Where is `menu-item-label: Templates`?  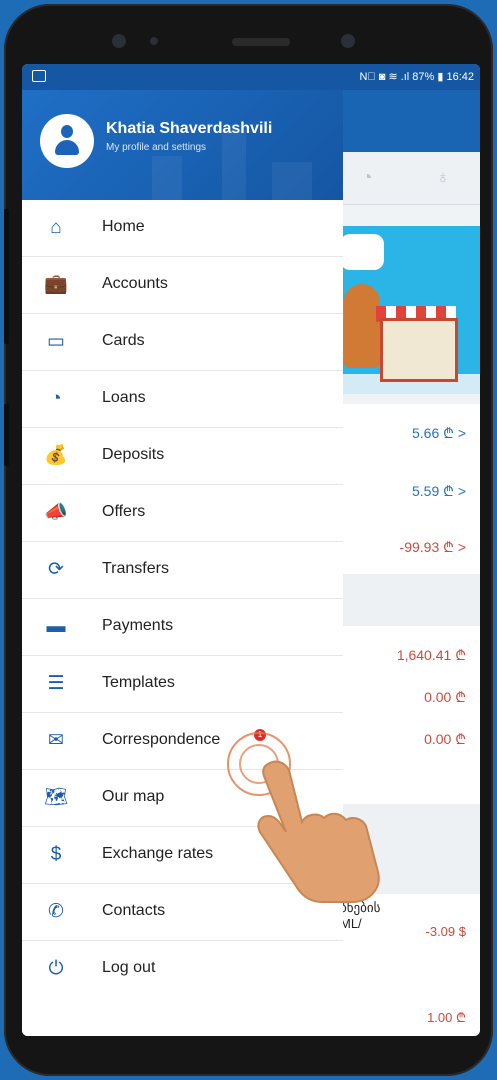 menu-item-label: Templates is located at coordinates (138, 682).